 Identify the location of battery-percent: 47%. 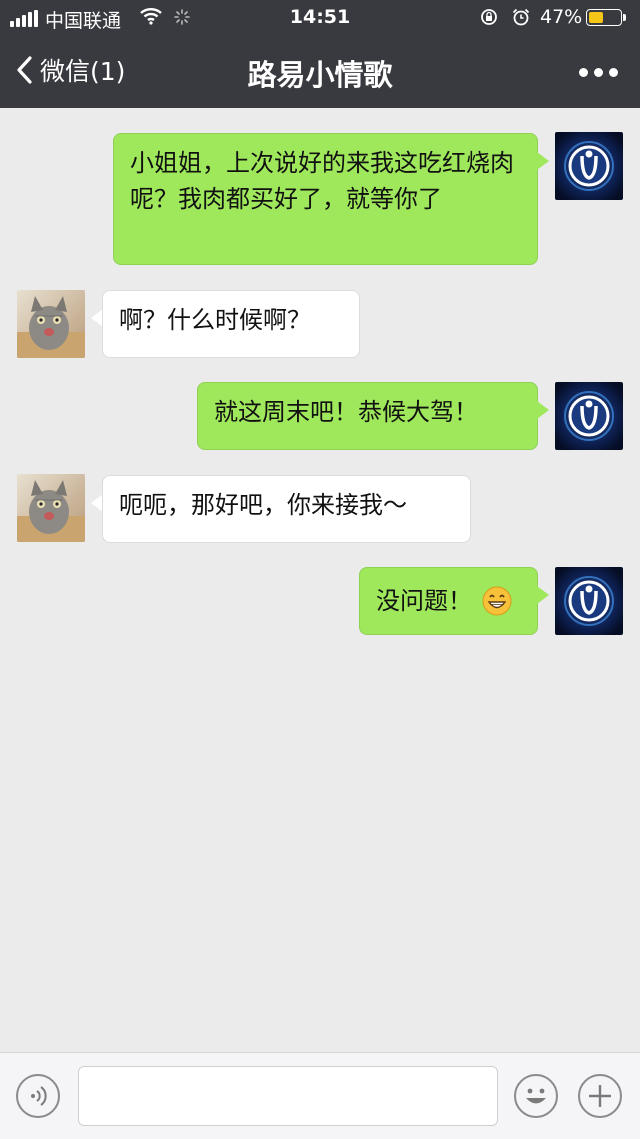
(561, 17).